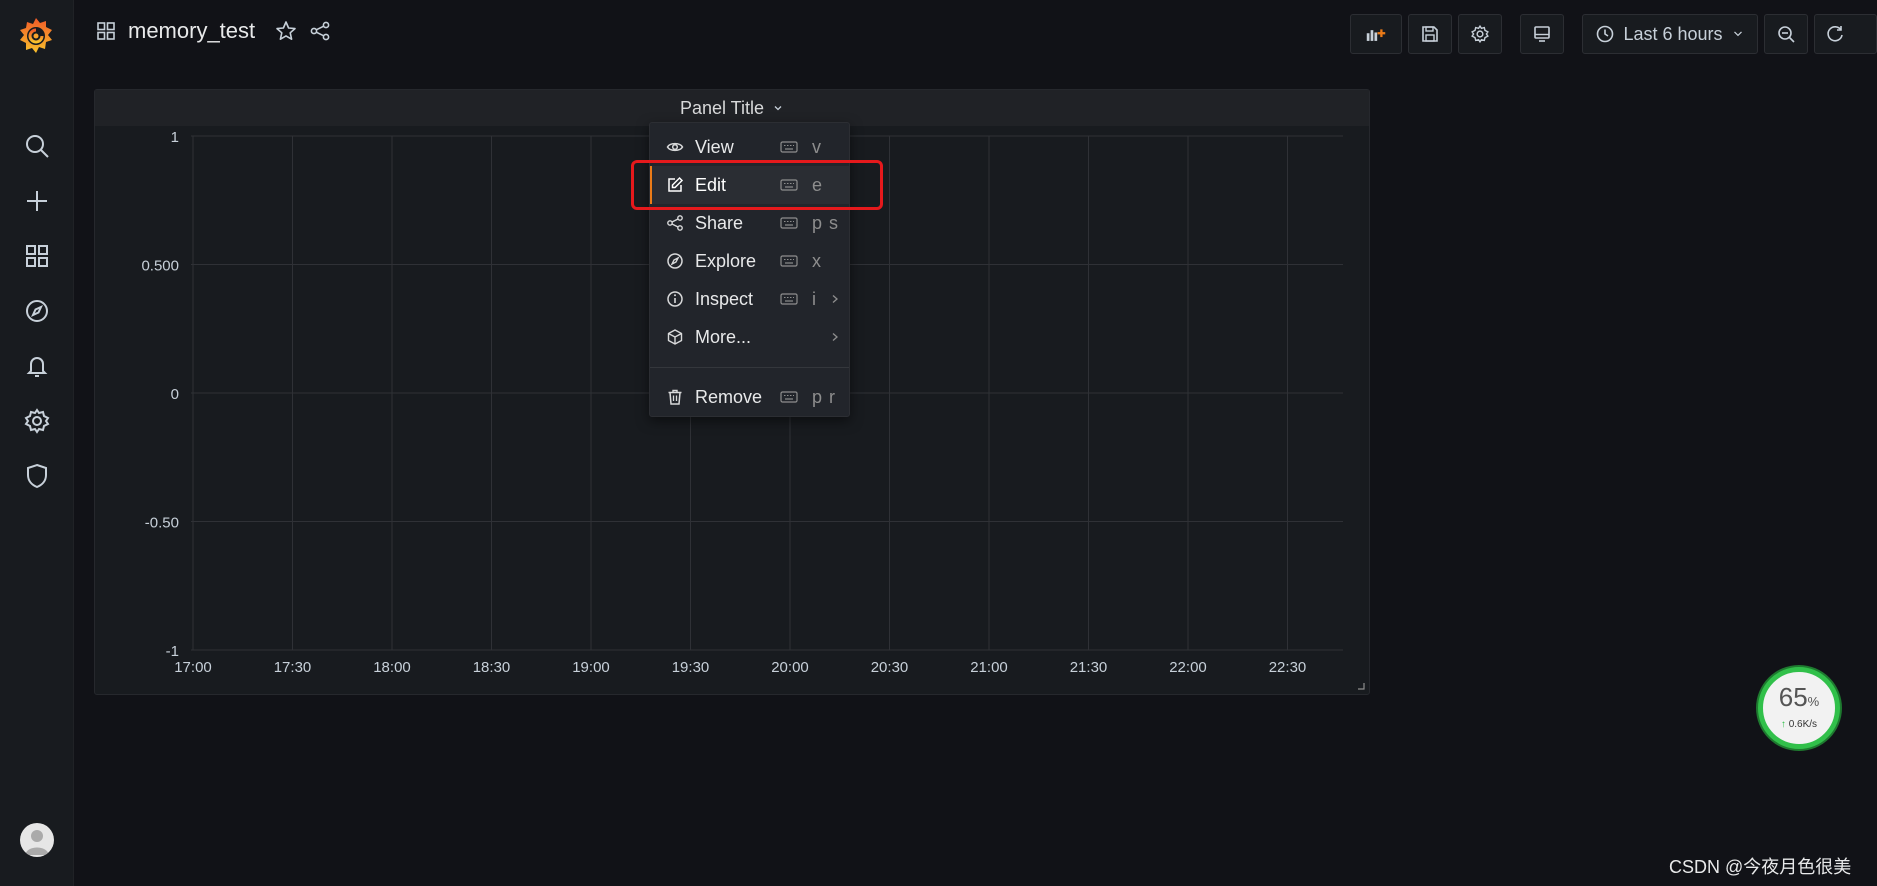 The image size is (1877, 886). What do you see at coordinates (37, 256) in the screenshot?
I see `dashboards-icon` at bounding box center [37, 256].